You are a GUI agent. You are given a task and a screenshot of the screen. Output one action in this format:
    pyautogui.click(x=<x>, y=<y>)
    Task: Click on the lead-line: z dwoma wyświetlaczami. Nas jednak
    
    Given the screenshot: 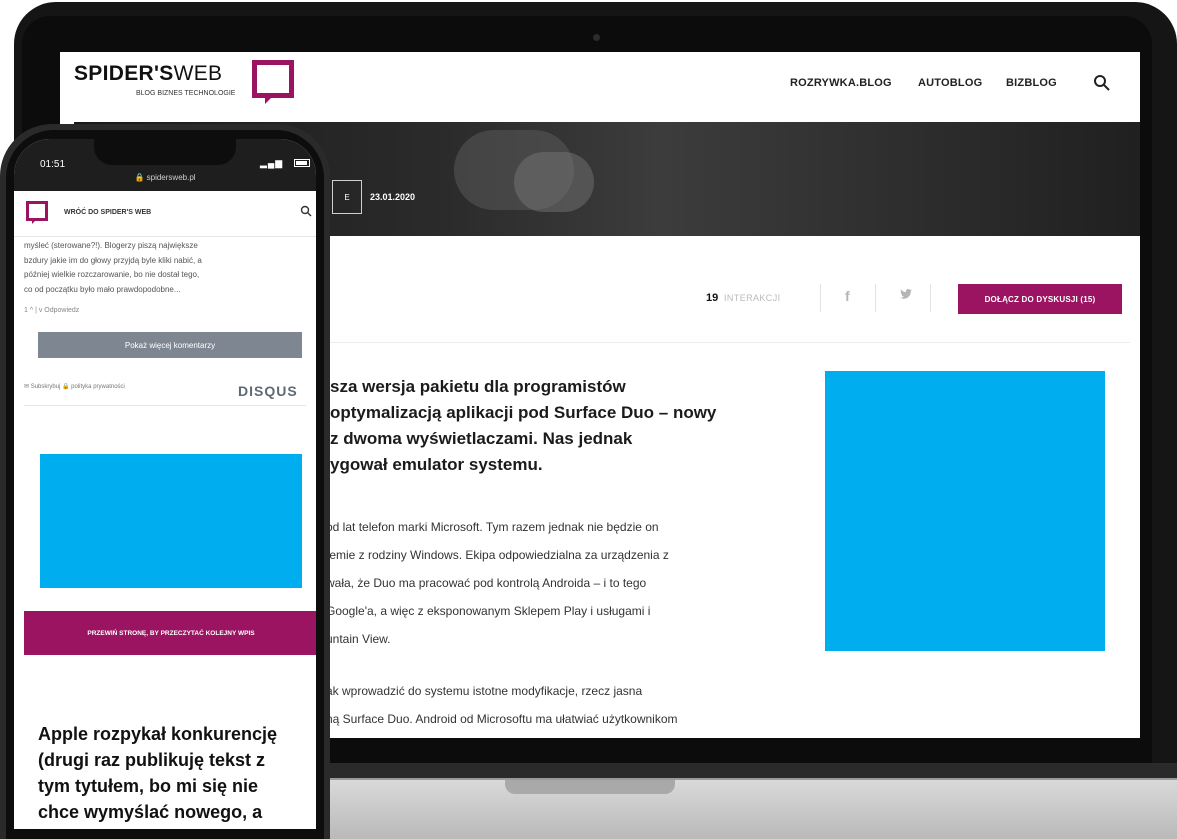 What is the action you would take?
    pyautogui.click(x=481, y=438)
    